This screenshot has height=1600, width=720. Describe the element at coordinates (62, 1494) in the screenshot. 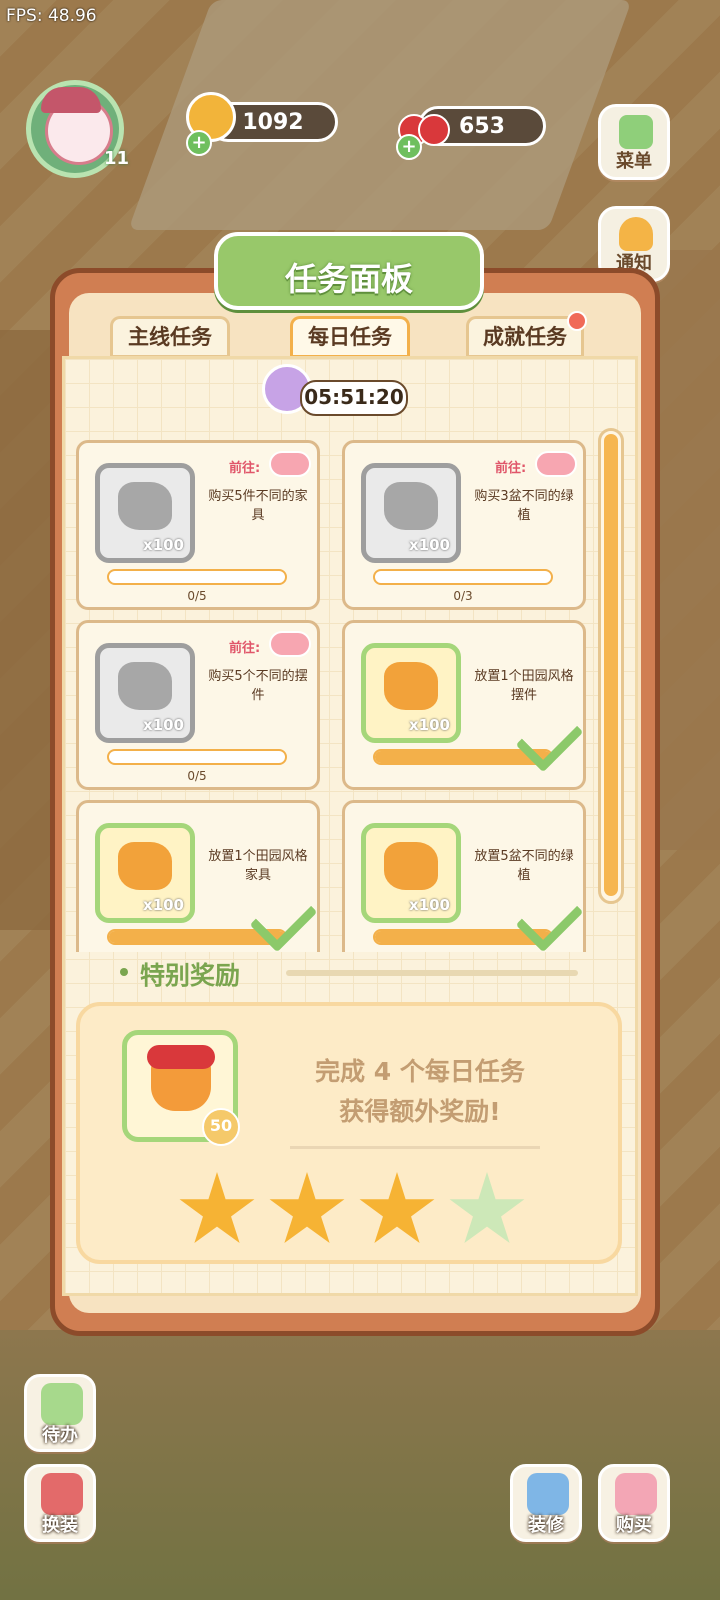

I see `outfit-icon` at that location.